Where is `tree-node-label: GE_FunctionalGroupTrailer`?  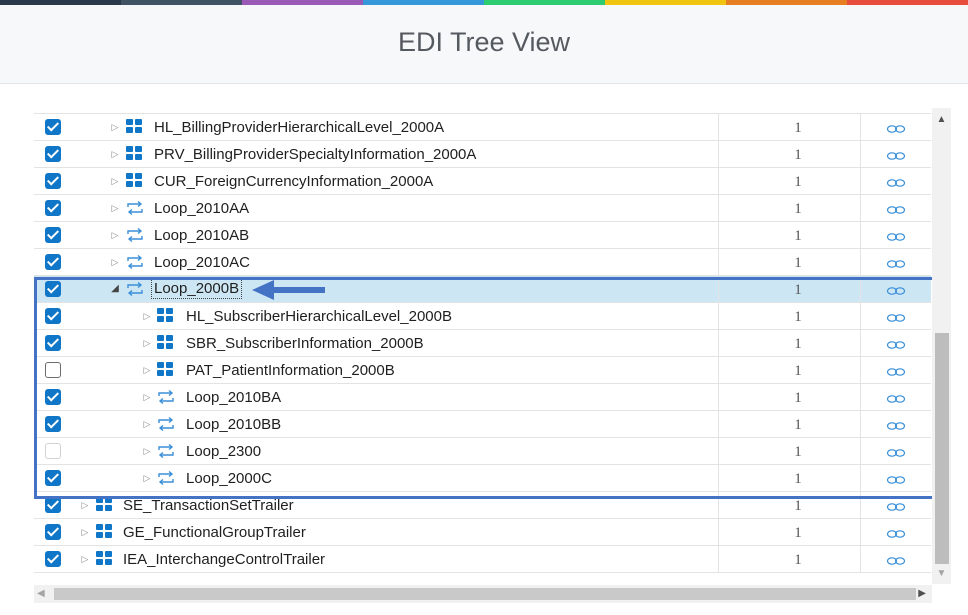
tree-node-label: GE_FunctionalGroupTrailer is located at coordinates (214, 533).